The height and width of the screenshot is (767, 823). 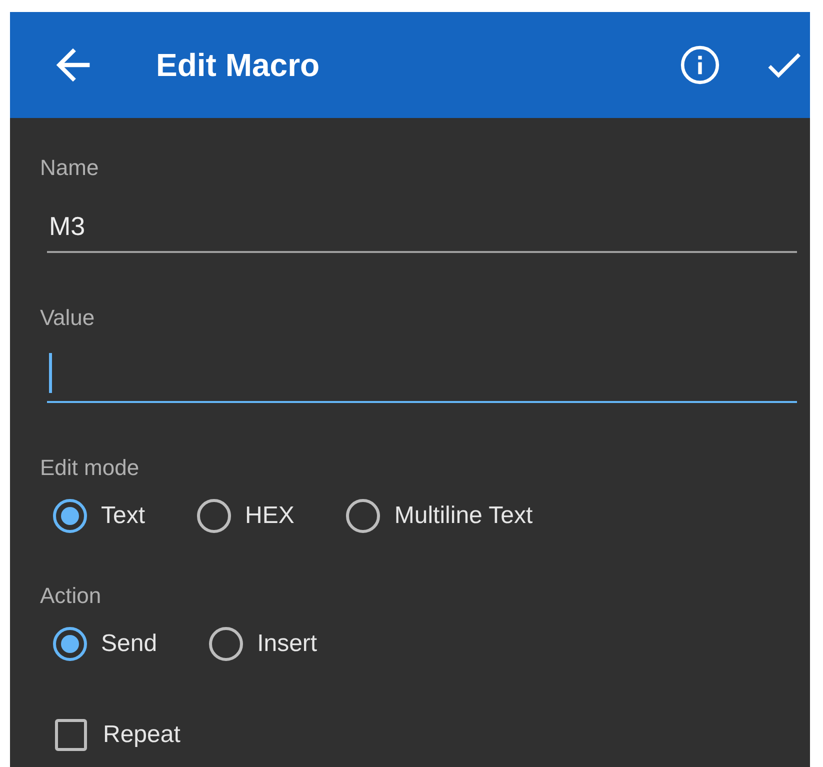 What do you see at coordinates (238, 65) in the screenshot?
I see `screen-title: Edit Macro` at bounding box center [238, 65].